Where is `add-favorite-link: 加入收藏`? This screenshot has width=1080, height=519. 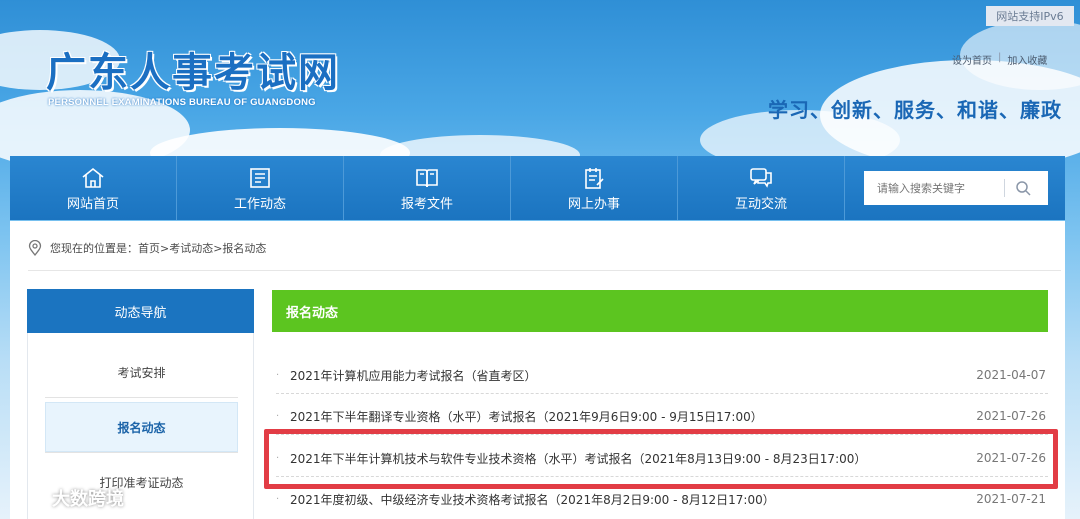 add-favorite-link: 加入收藏 is located at coordinates (1027, 59).